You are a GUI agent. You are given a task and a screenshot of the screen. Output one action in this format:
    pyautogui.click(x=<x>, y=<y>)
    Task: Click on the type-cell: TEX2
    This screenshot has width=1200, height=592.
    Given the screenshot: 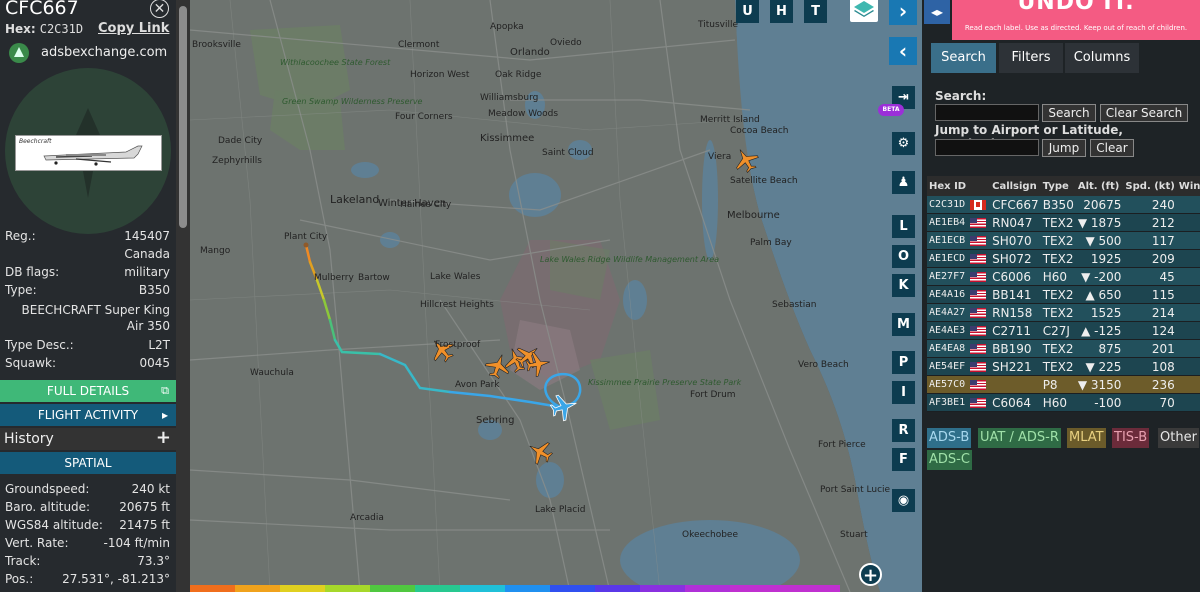 What is the action you would take?
    pyautogui.click(x=1058, y=240)
    